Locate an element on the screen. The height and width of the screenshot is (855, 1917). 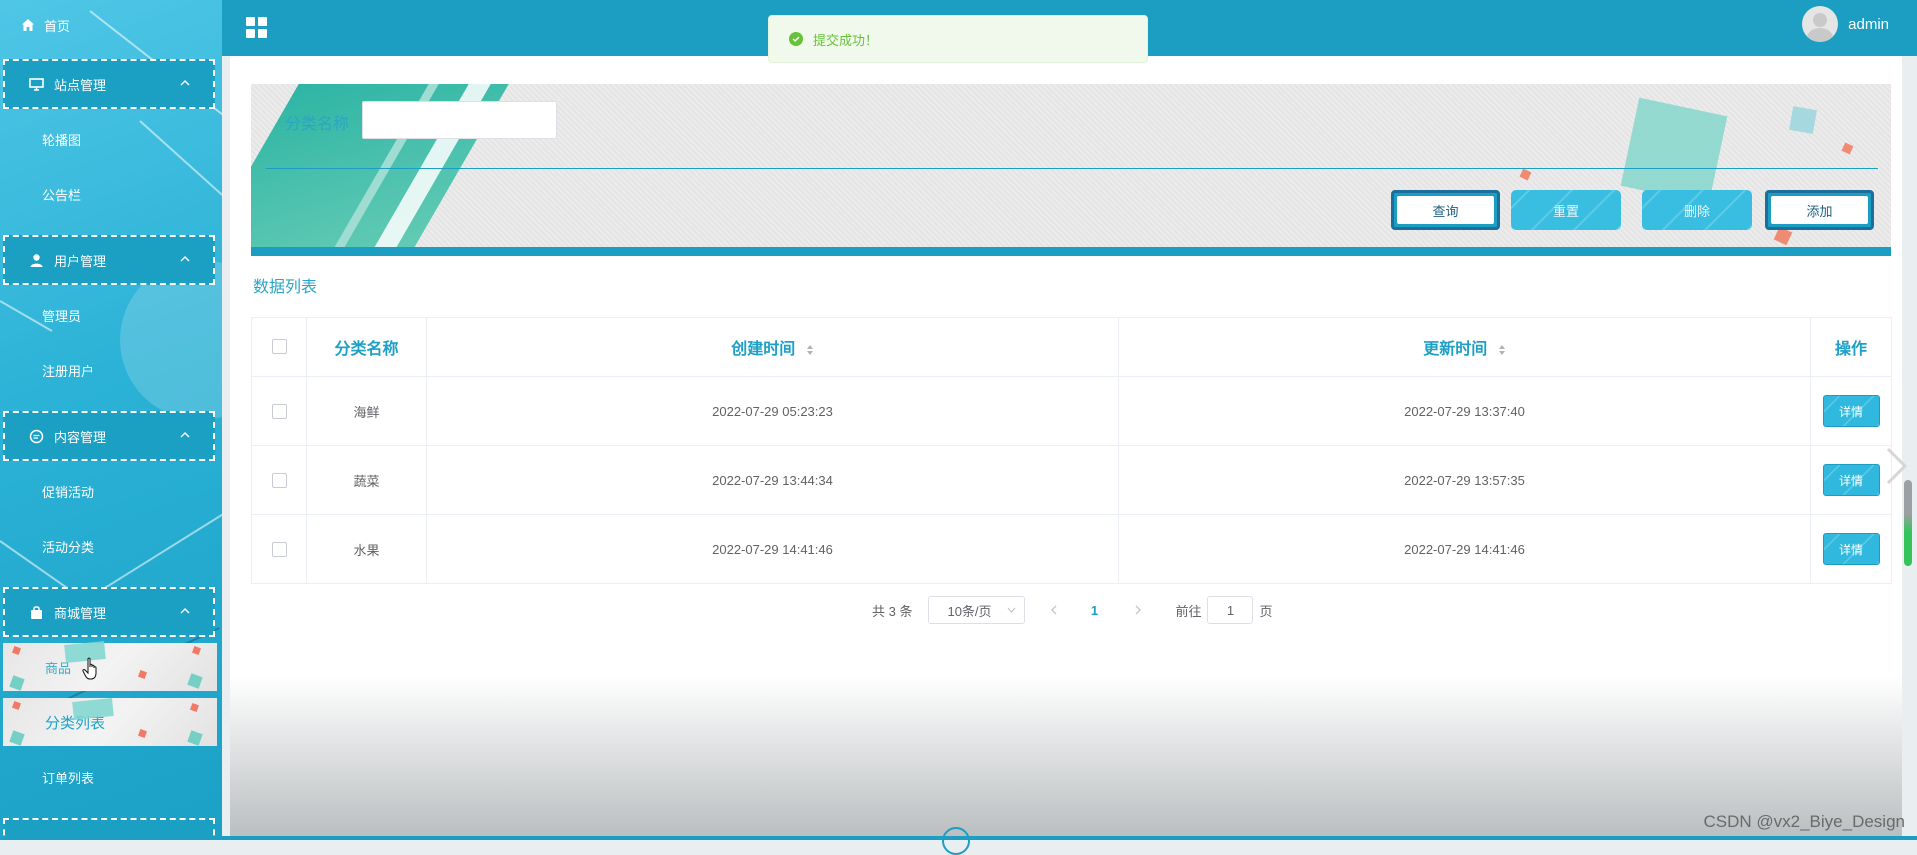
pagination-total: 共 3 条 is located at coordinates (892, 611).